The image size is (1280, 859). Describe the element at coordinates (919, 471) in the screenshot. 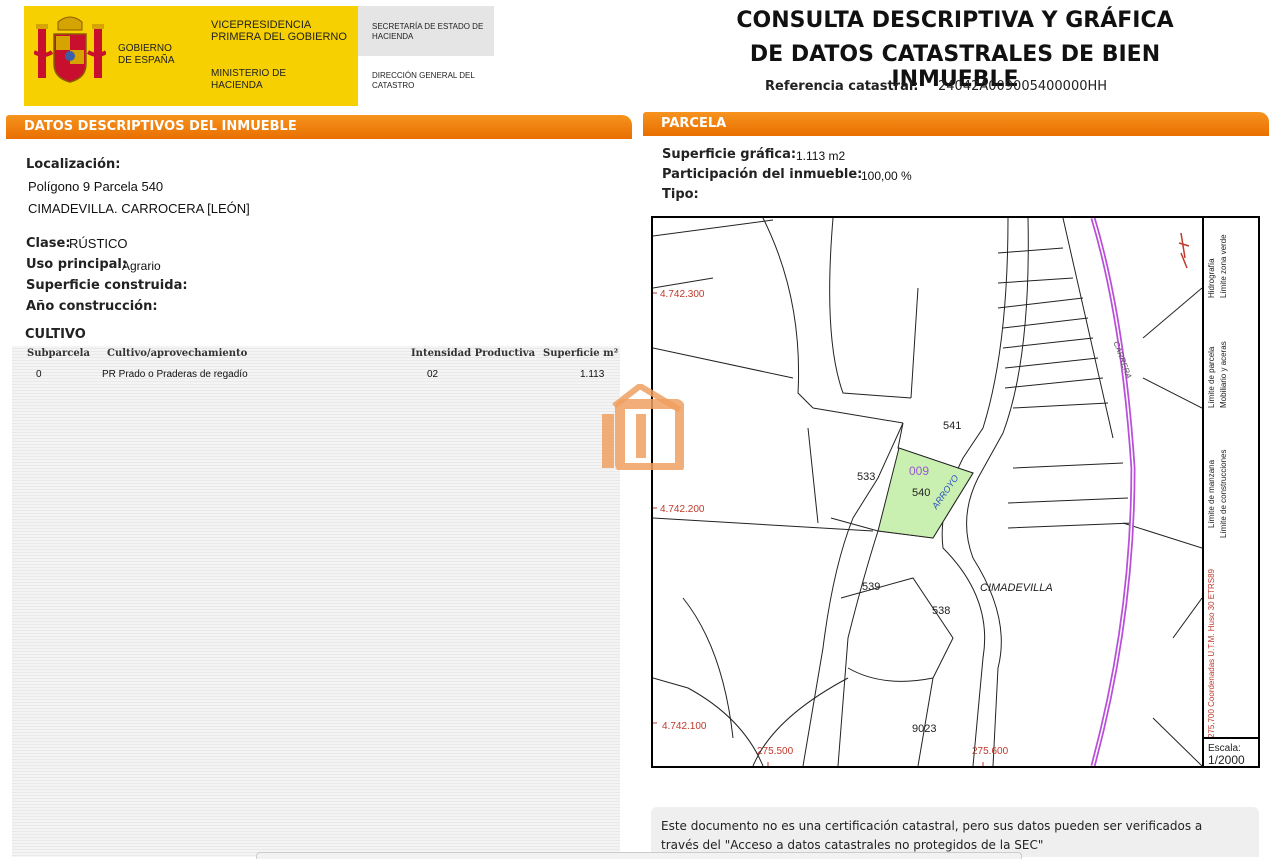

I see `poligono-number: 009` at that location.